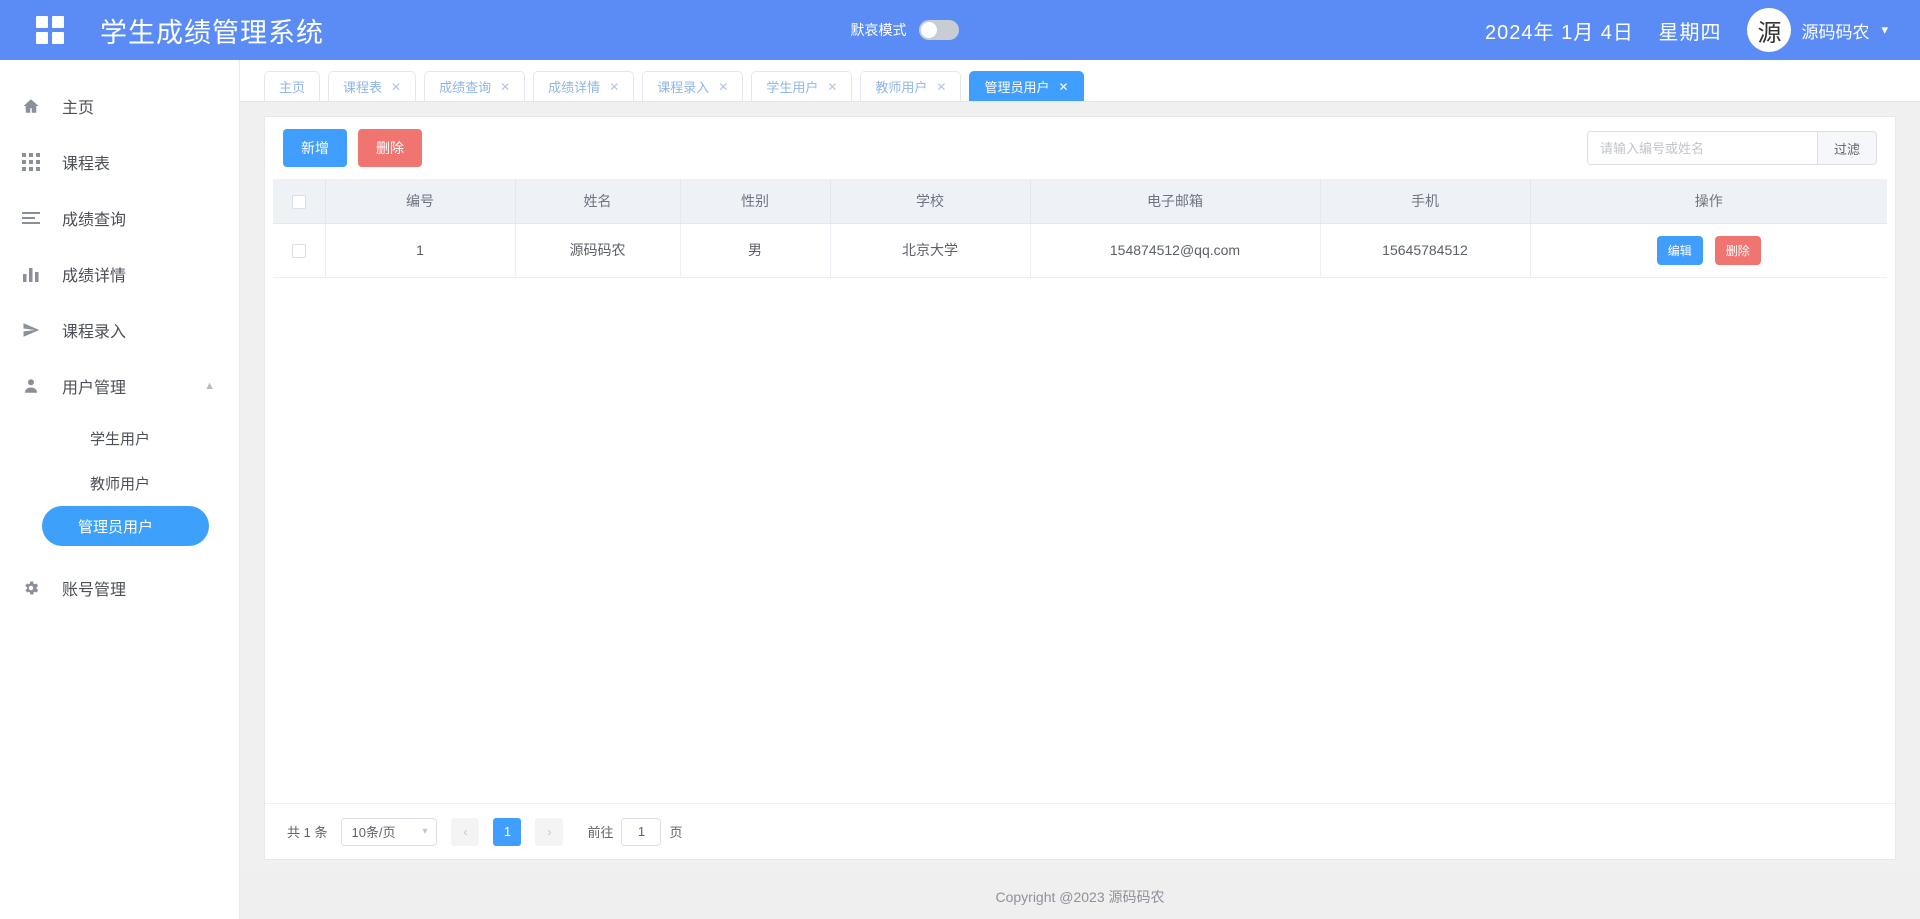  Describe the element at coordinates (598, 250) in the screenshot. I see `cell-name: 源码码农` at that location.